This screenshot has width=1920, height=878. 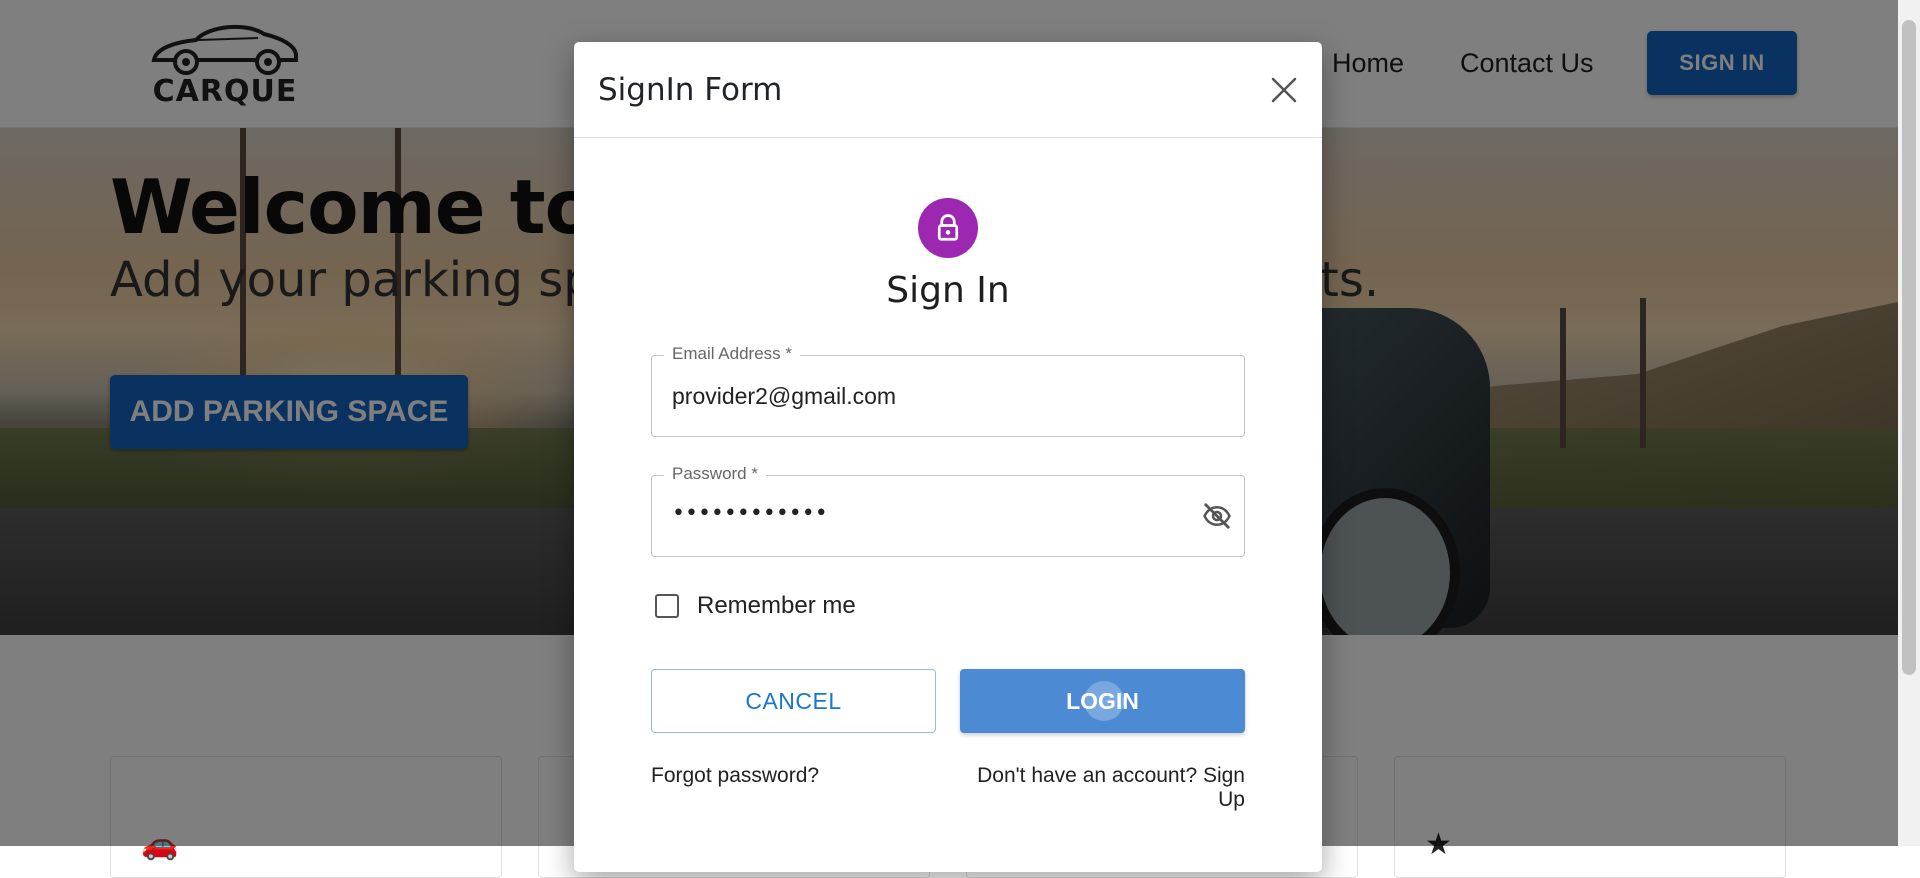 I want to click on eye-off-icon, so click(x=1217, y=516).